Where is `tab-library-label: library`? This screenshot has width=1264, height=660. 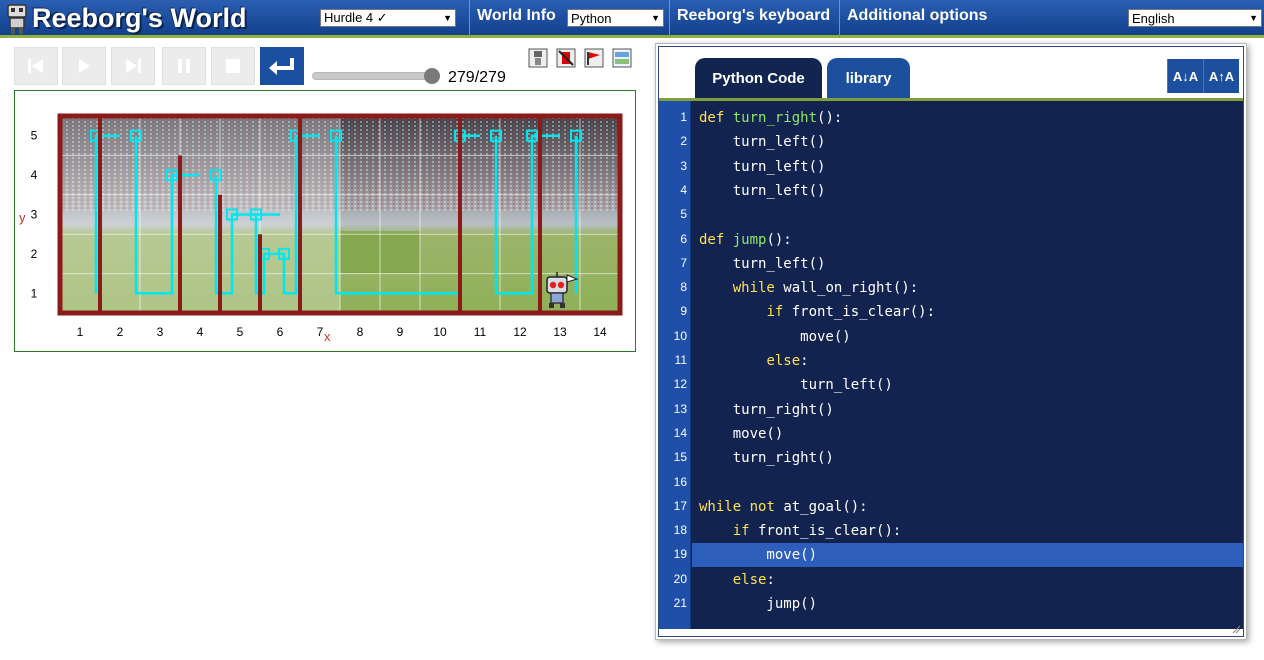 tab-library-label: library is located at coordinates (868, 78).